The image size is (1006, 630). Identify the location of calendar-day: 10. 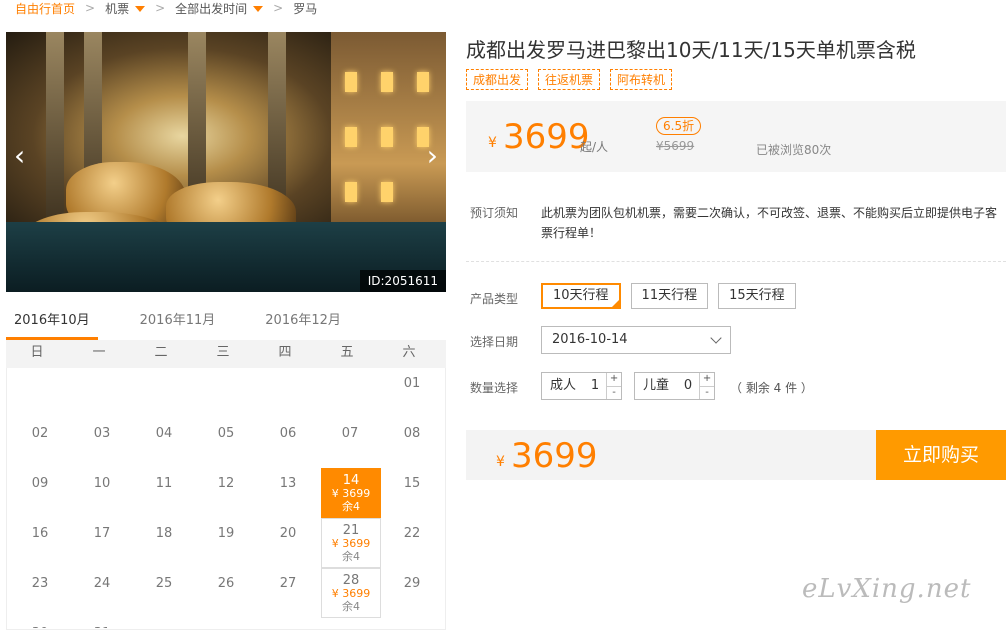
(102, 483).